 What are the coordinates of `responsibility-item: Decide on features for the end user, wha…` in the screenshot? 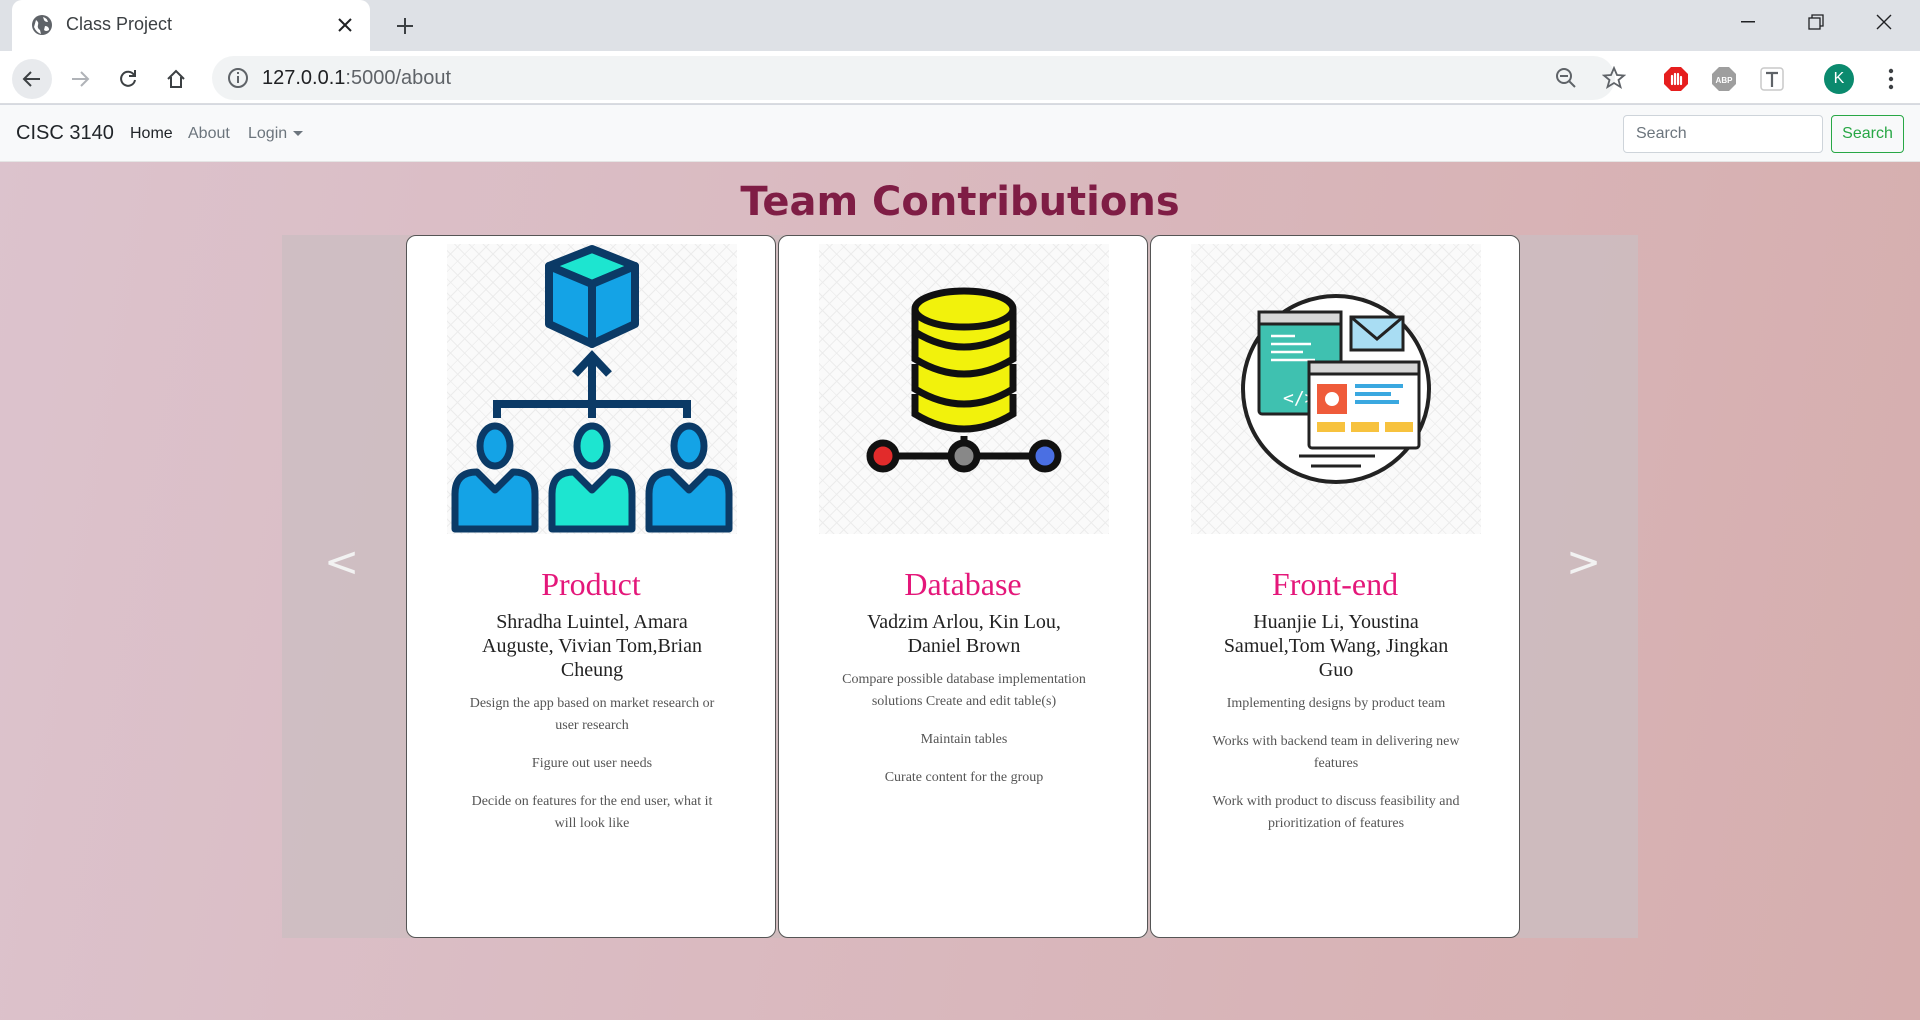 It's located at (592, 812).